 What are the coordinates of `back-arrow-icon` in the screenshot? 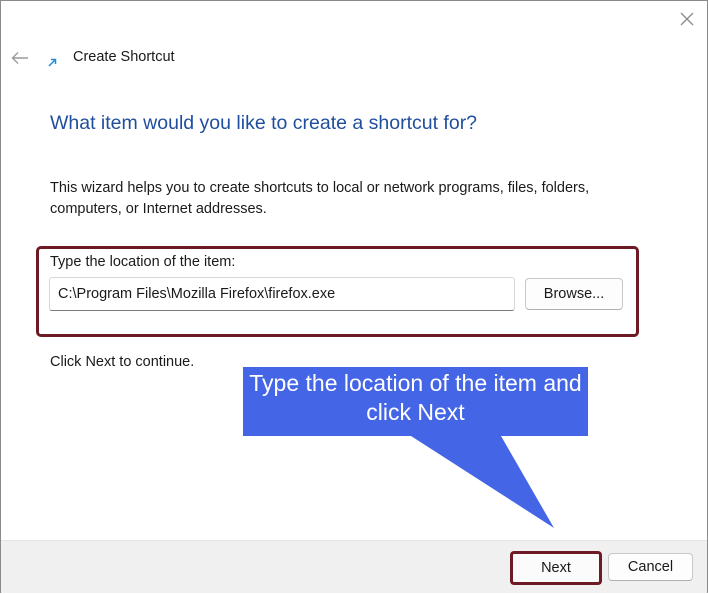 It's located at (19, 58).